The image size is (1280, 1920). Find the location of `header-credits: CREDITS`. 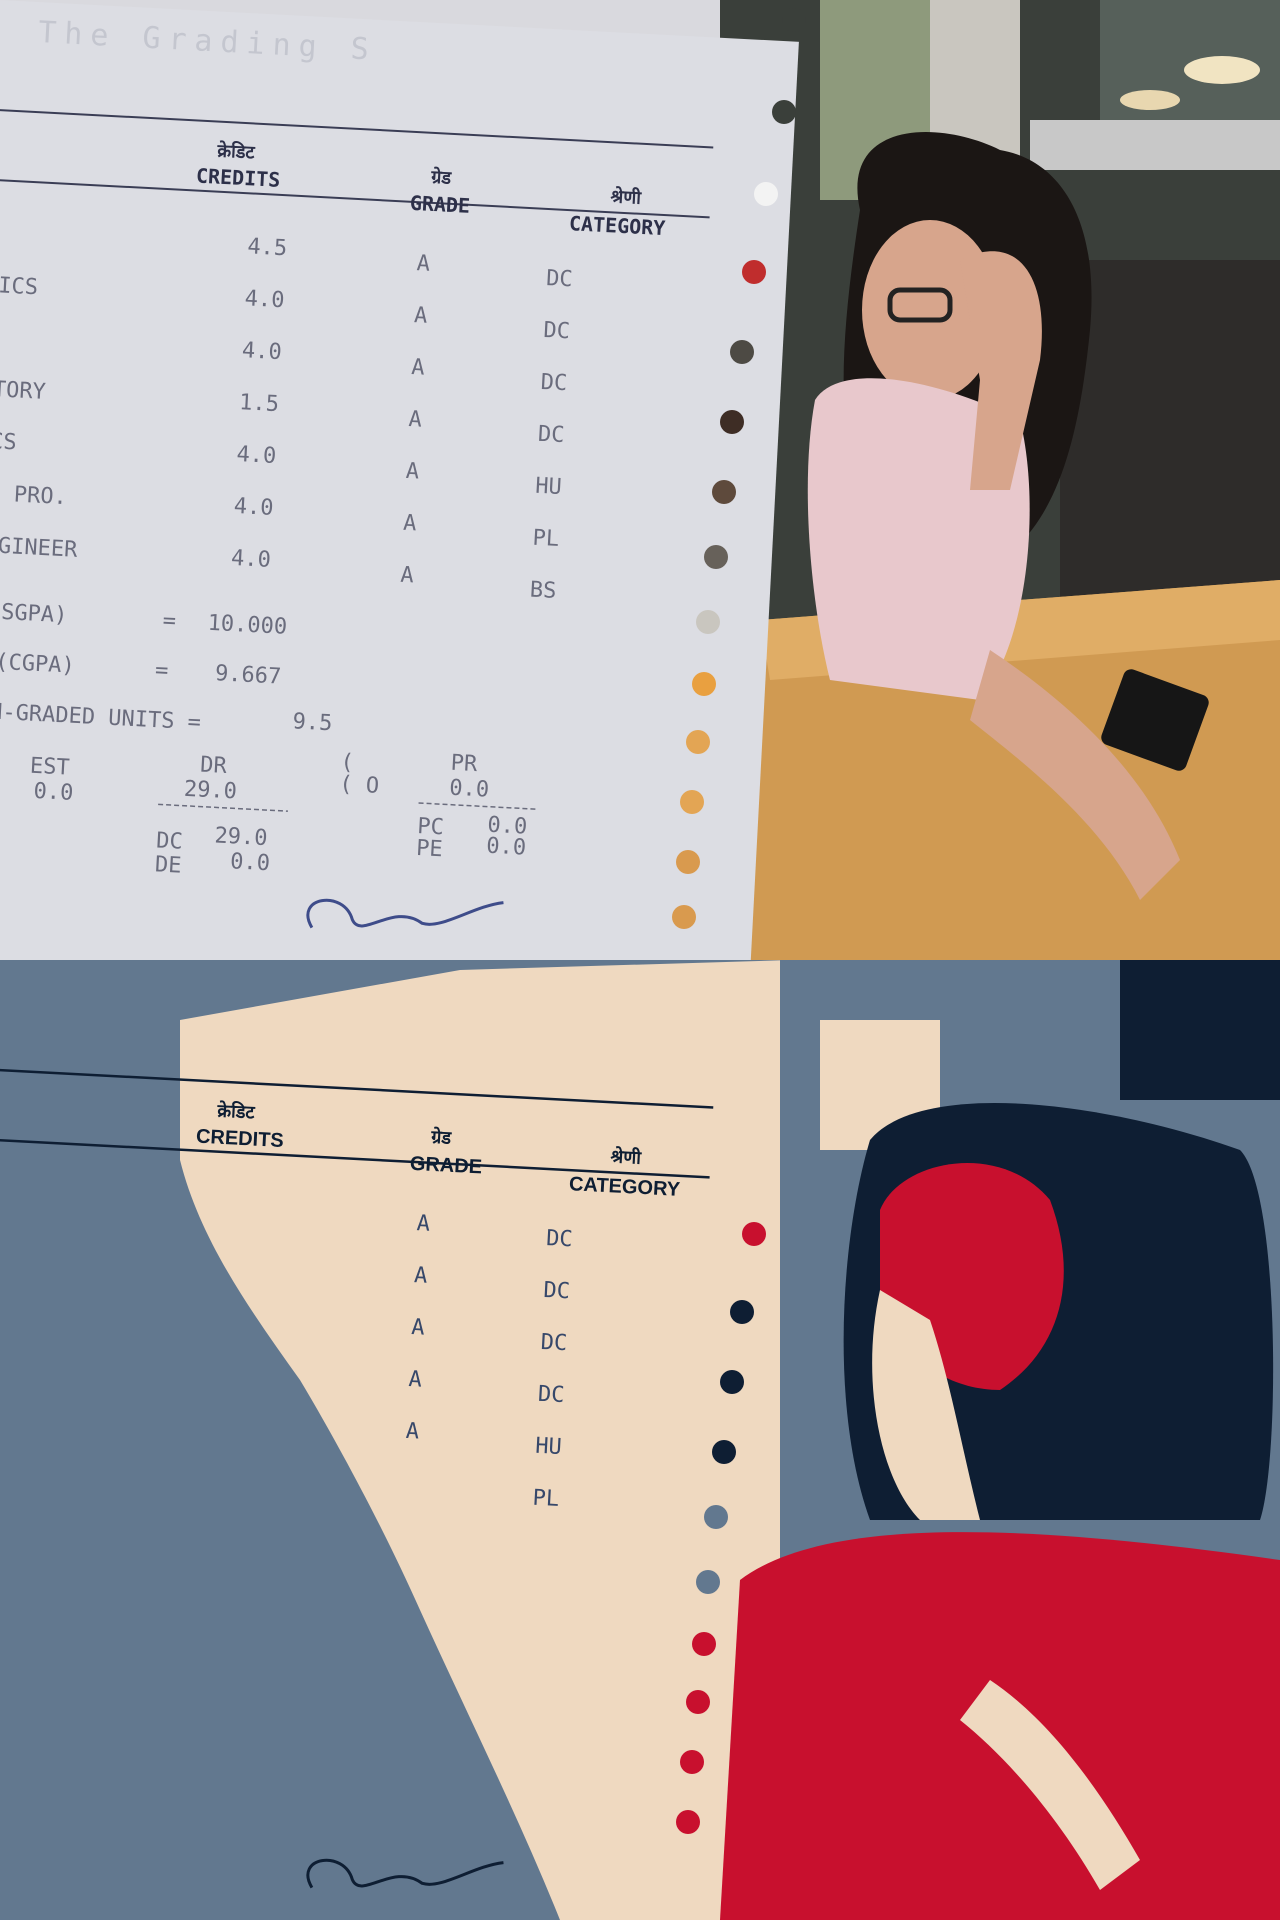

header-credits: CREDITS is located at coordinates (237, 178).